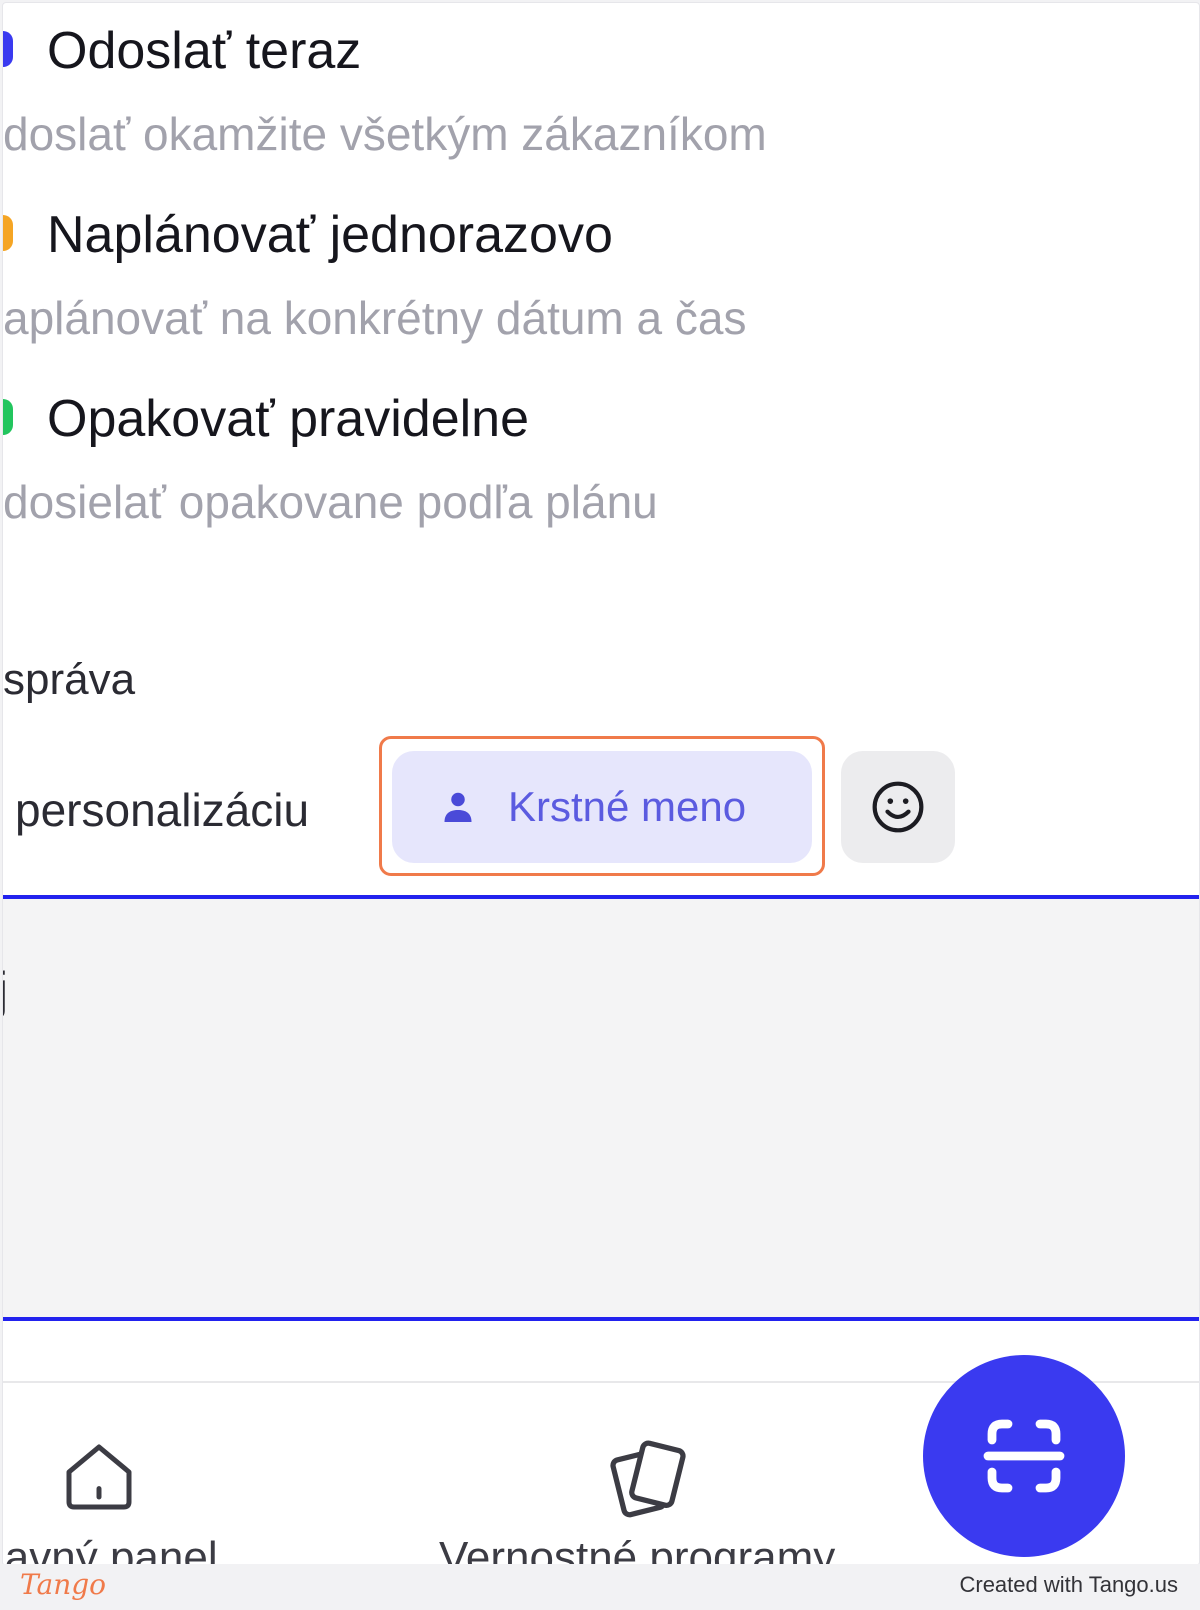 The image size is (1200, 1610). Describe the element at coordinates (375, 318) in the screenshot. I see `option-description: aplánovať na konkrétny dátum a čas` at that location.